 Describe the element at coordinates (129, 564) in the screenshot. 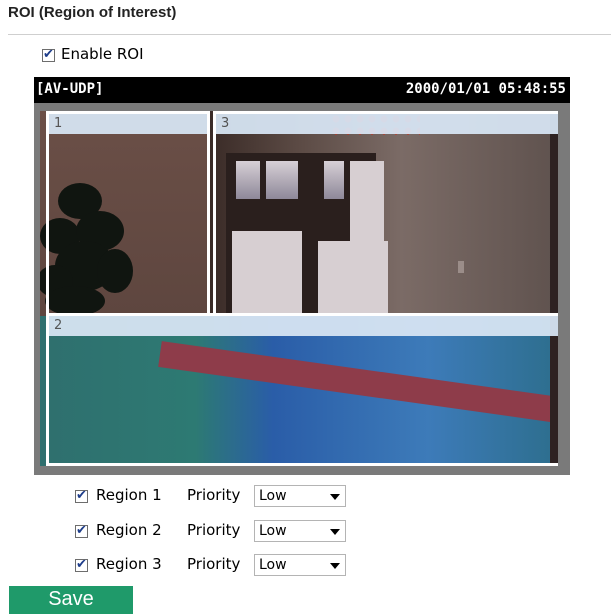

I see `region-3-label: Region 3` at that location.